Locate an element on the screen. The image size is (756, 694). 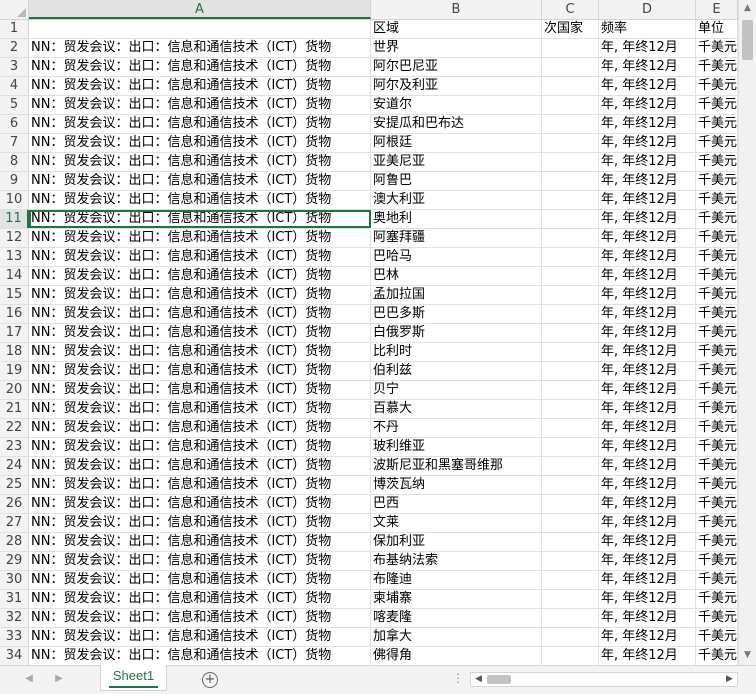
row-header: 25 is located at coordinates (14, 485).